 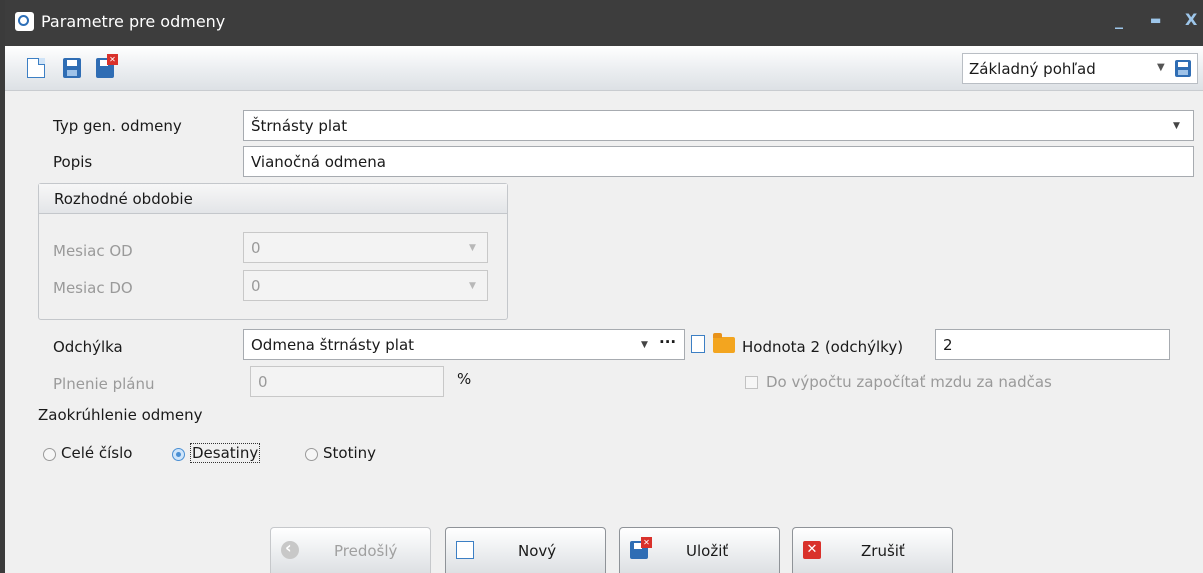 I want to click on app-clock-icon, so click(x=24, y=21).